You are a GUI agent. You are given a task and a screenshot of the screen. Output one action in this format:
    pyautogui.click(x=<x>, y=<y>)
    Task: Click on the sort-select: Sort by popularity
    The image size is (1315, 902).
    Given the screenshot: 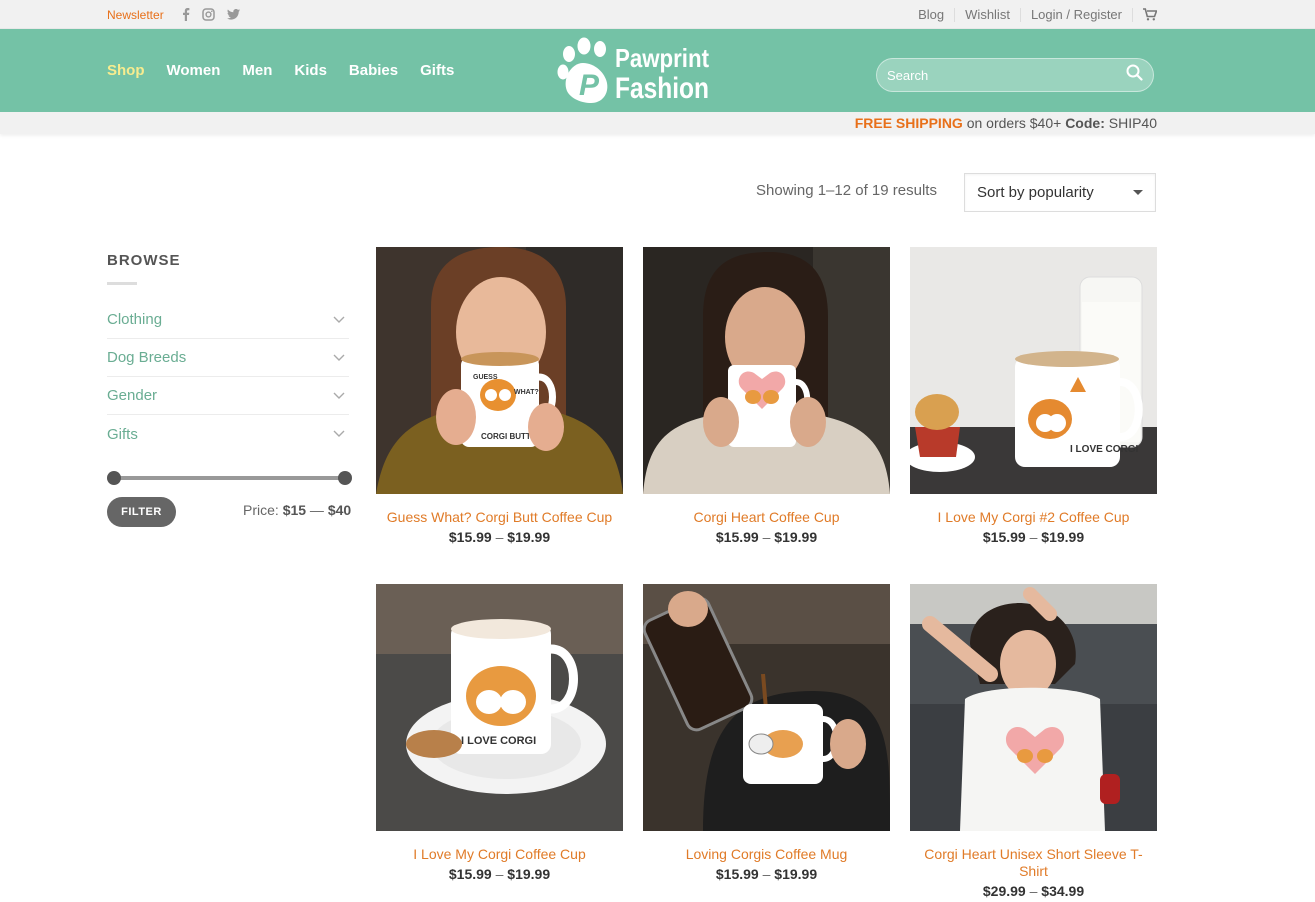 What is the action you would take?
    pyautogui.click(x=1060, y=192)
    